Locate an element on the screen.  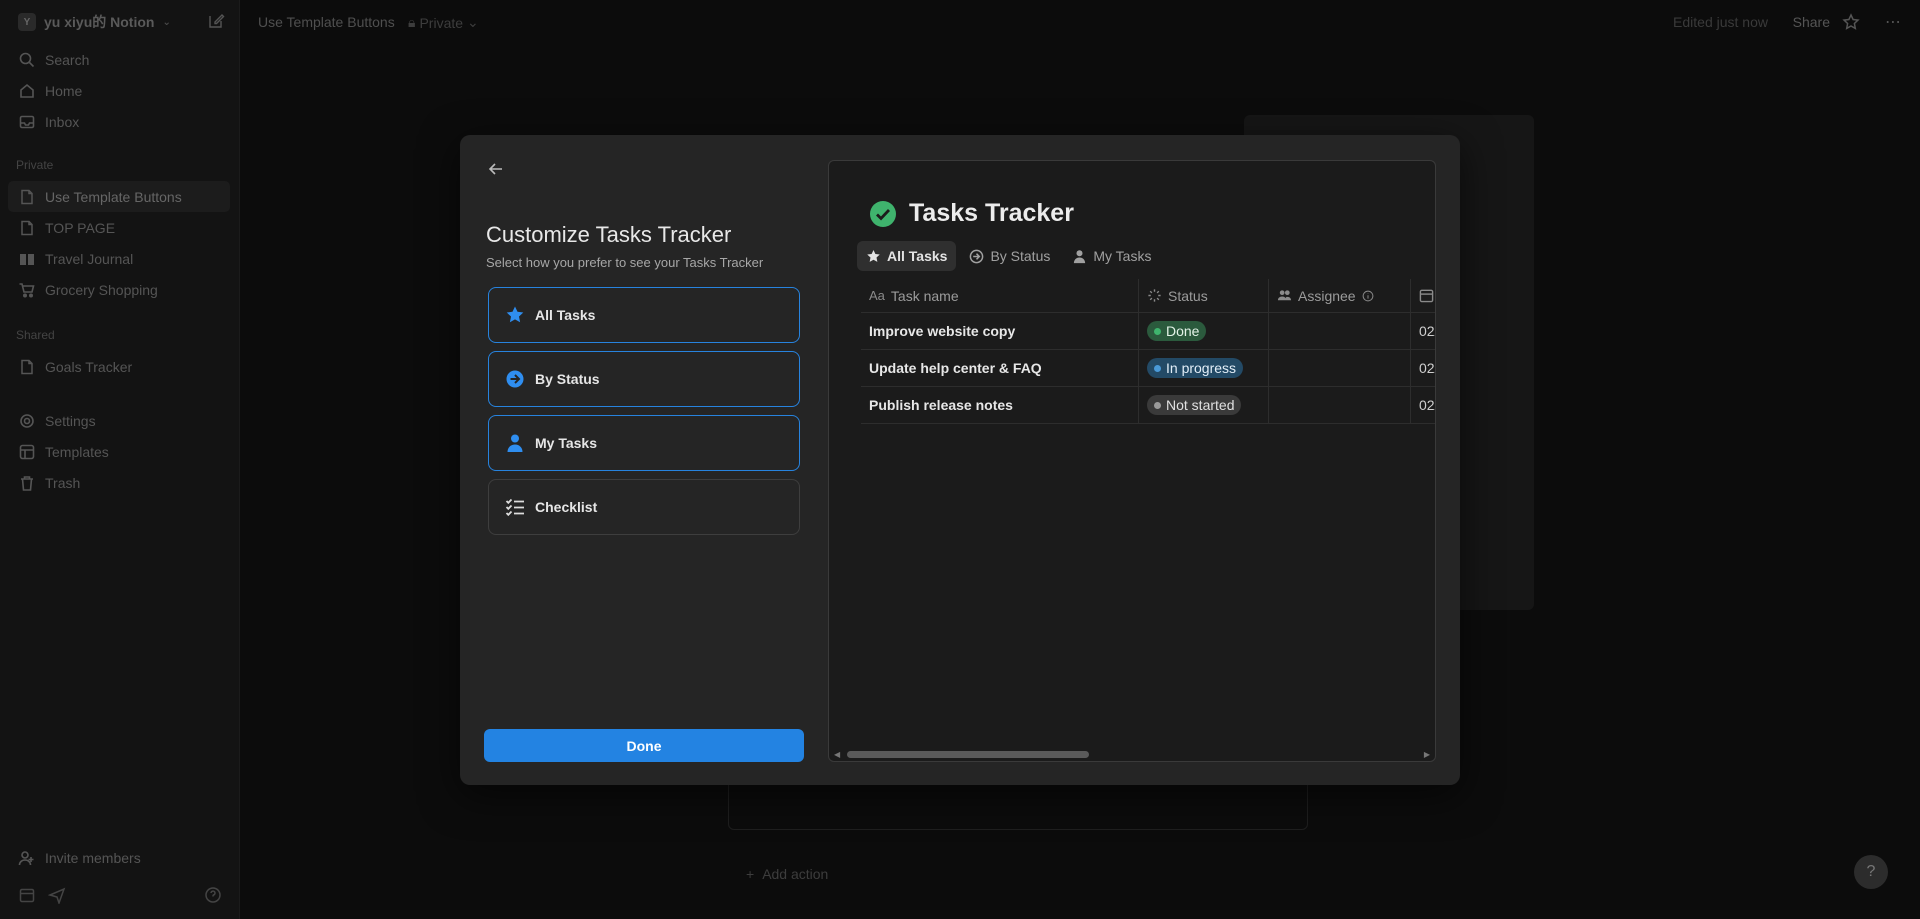
option-checklist: Checklist is located at coordinates (644, 507).